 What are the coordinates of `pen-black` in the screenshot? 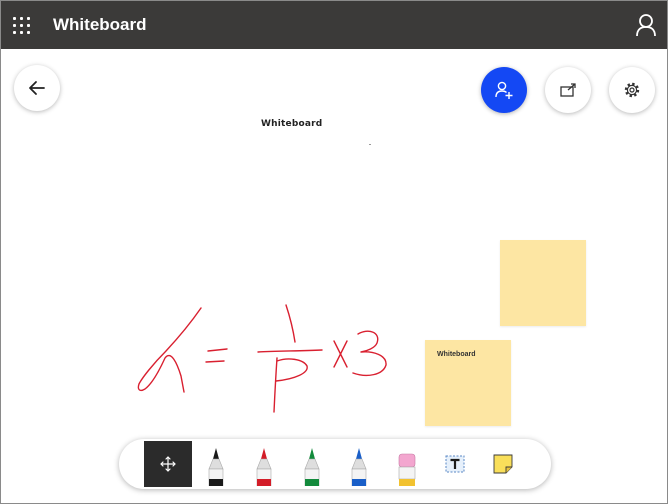 It's located at (216, 464).